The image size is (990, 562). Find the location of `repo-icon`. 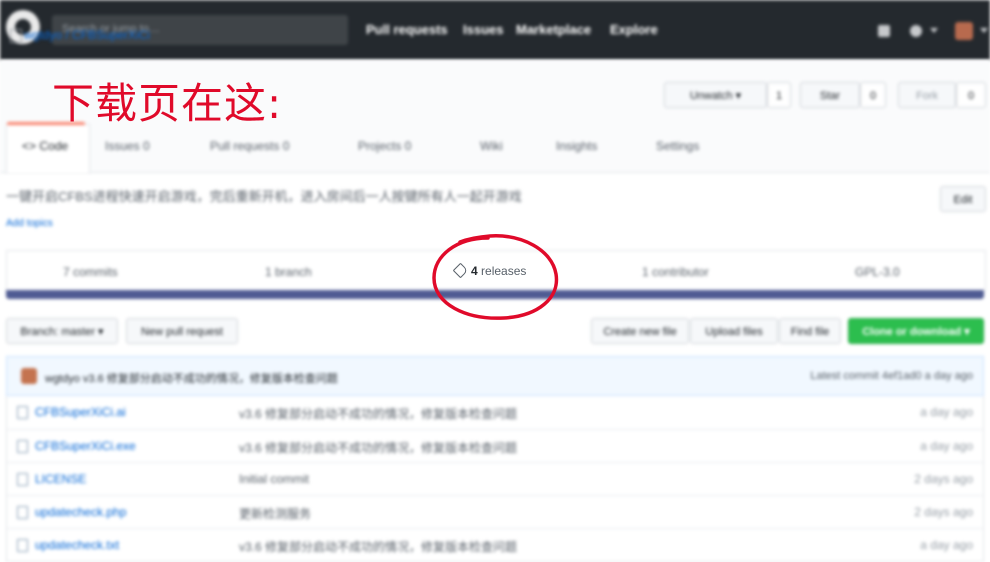

repo-icon is located at coordinates (16, 36).